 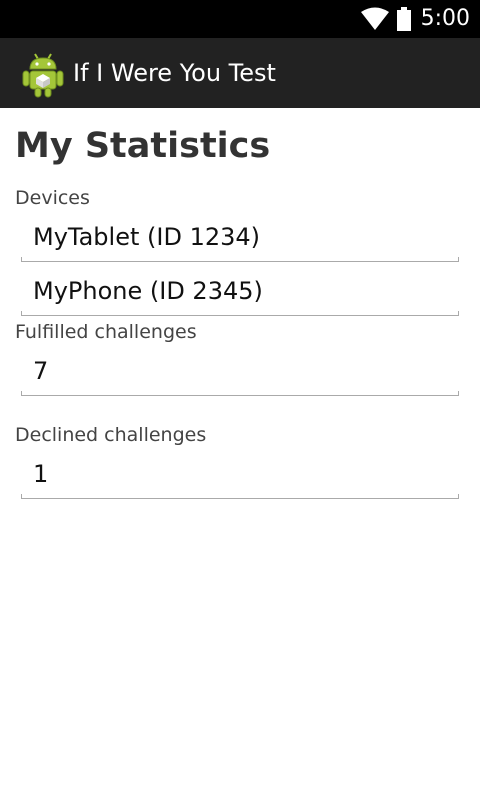 I want to click on battery-icon, so click(x=403, y=19).